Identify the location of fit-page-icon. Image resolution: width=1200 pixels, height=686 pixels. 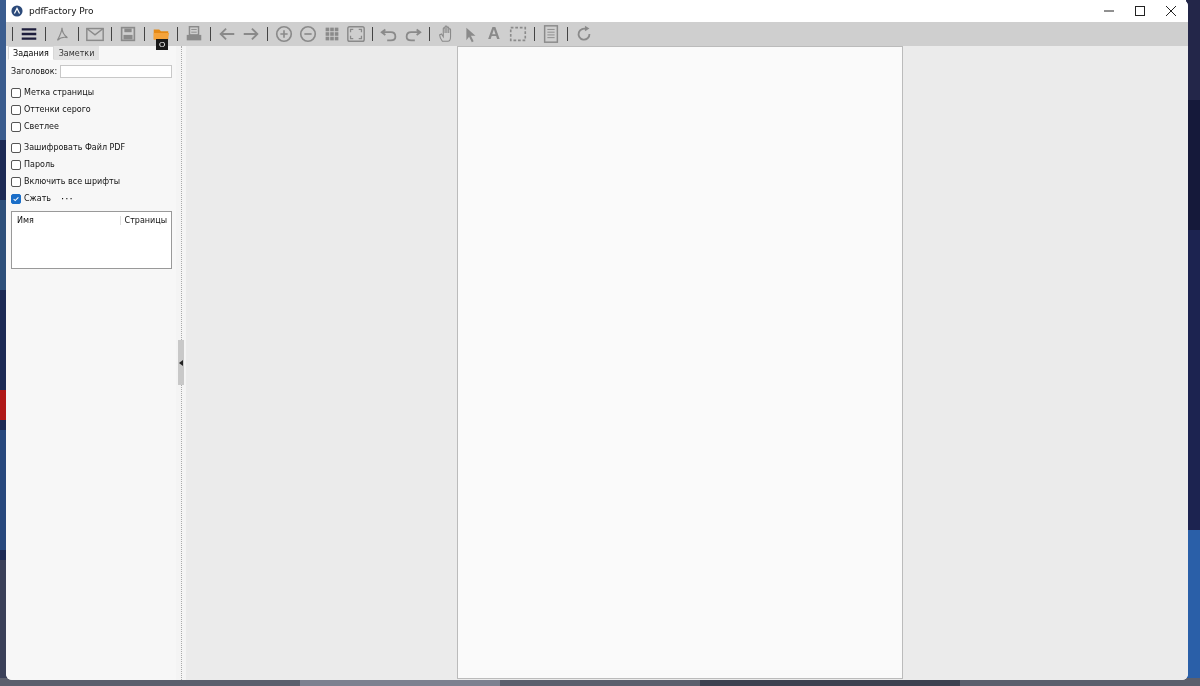
(356, 34).